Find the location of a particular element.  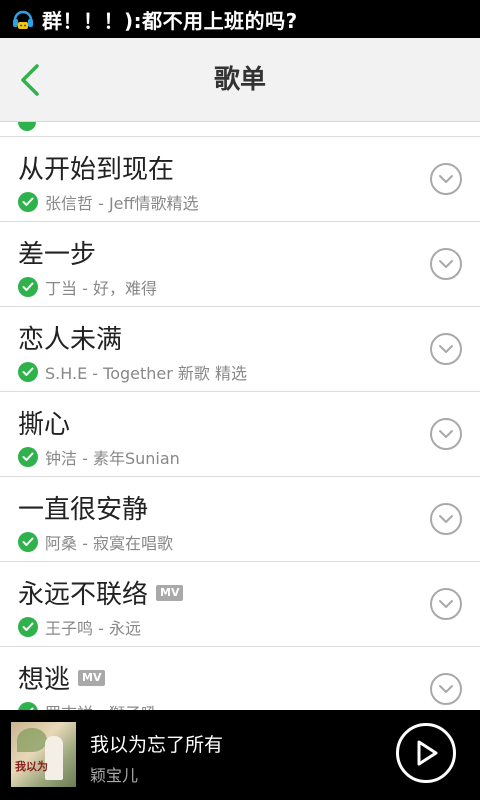

app-header: 歌单 is located at coordinates (240, 80).